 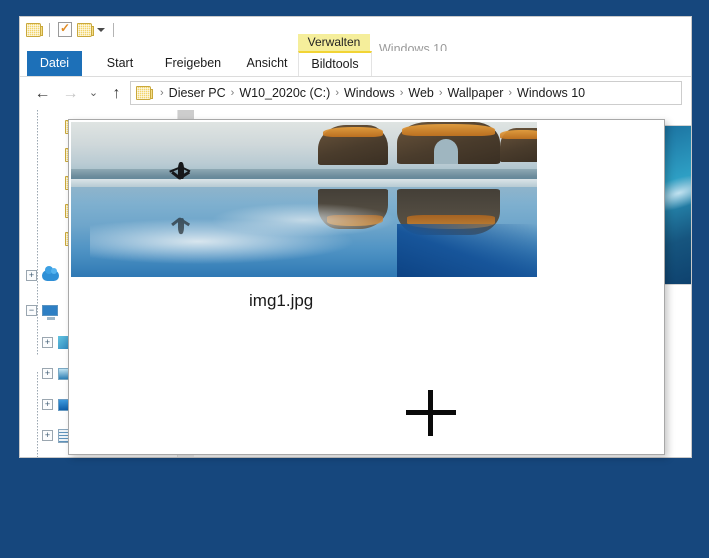 I want to click on rock-arch-opening, so click(x=446, y=151).